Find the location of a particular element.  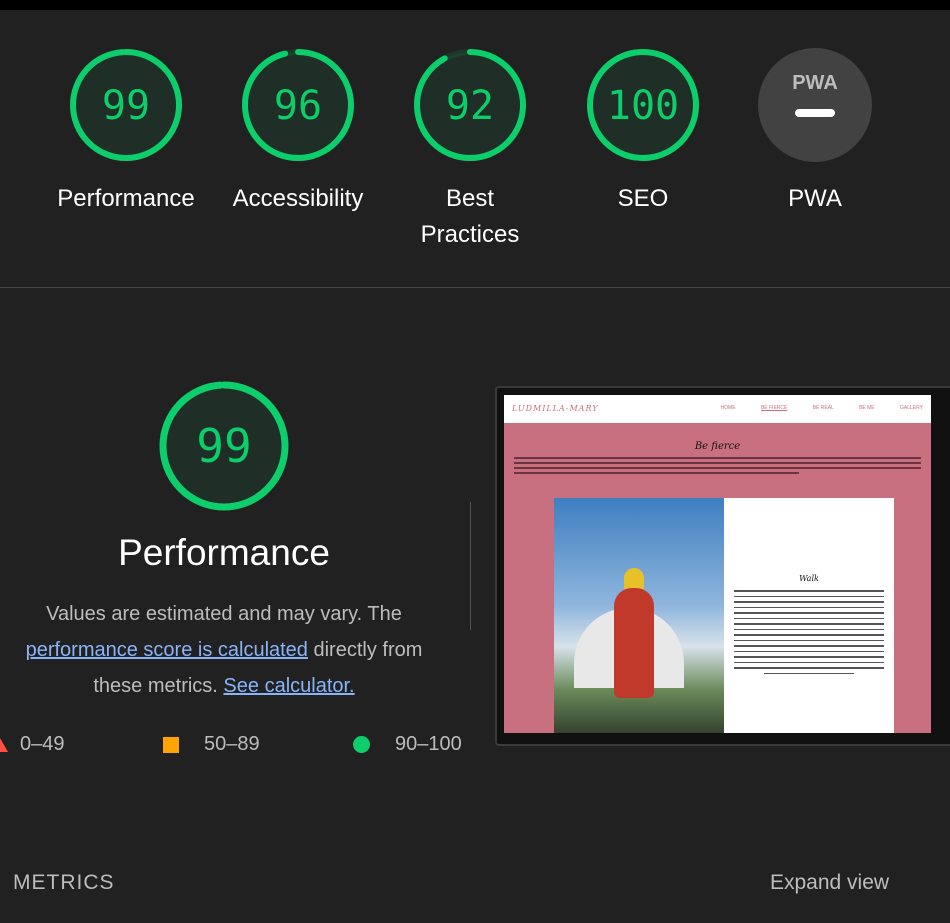

gauge-seo: 100 SEO is located at coordinates (643, 132).